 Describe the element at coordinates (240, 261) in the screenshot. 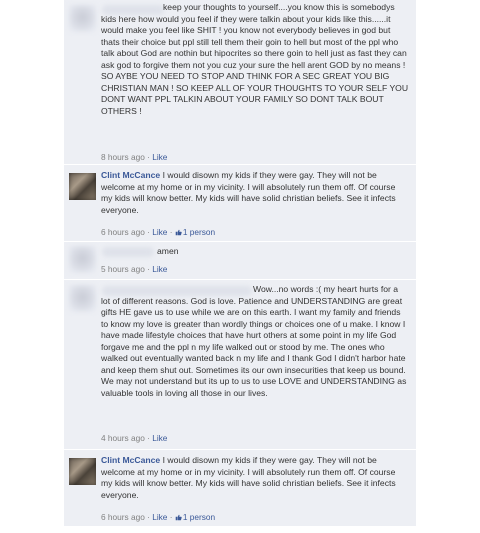

I see `comment: amen 5 hours ago · Like` at that location.